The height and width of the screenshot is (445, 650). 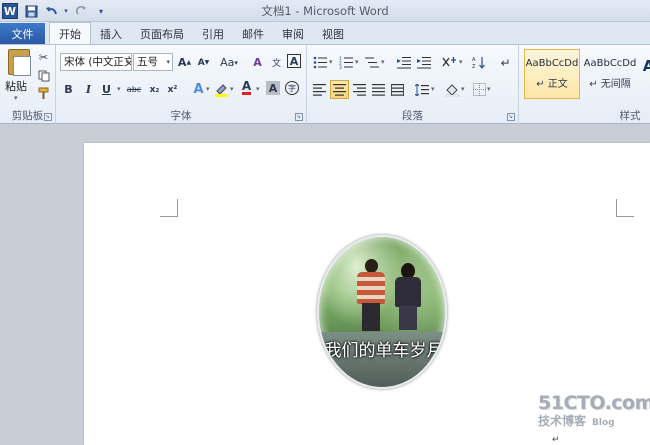 I want to click on tab-file: 文件, so click(x=22, y=33).